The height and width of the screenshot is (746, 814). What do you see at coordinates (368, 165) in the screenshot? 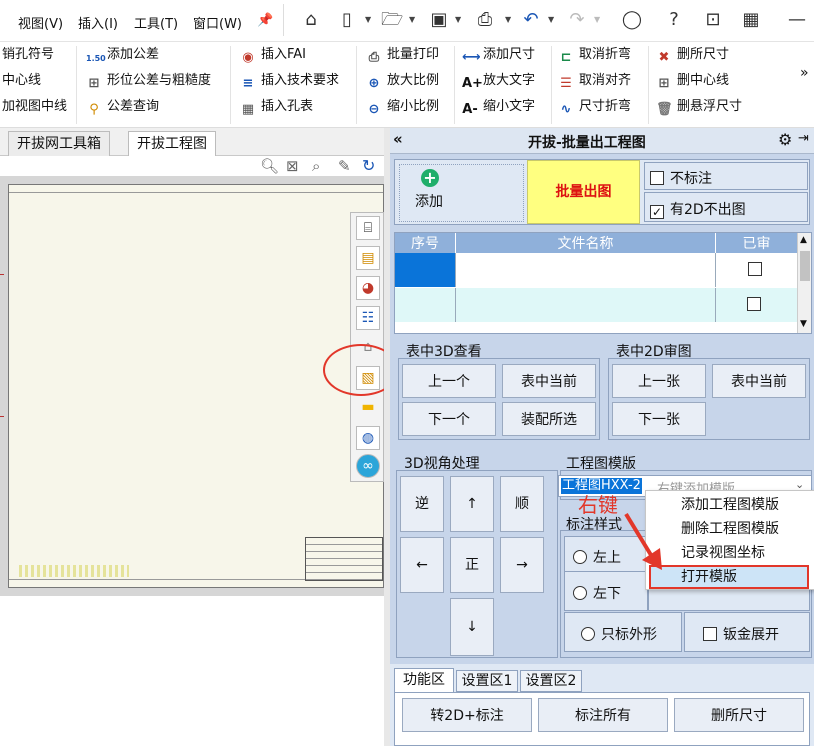
I see `rotate-icon: ↻` at bounding box center [368, 165].